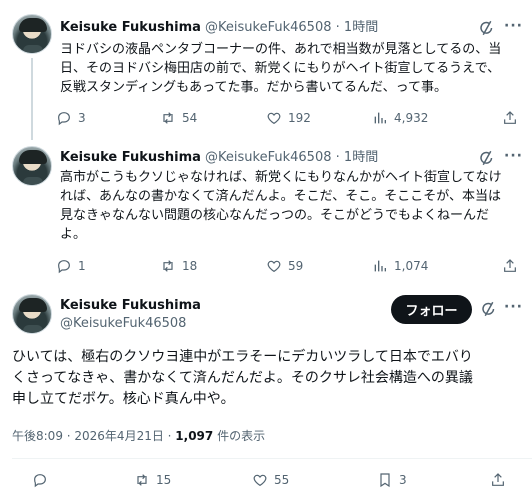 This screenshot has height=495, width=532. I want to click on repost-count: 54, so click(190, 118).